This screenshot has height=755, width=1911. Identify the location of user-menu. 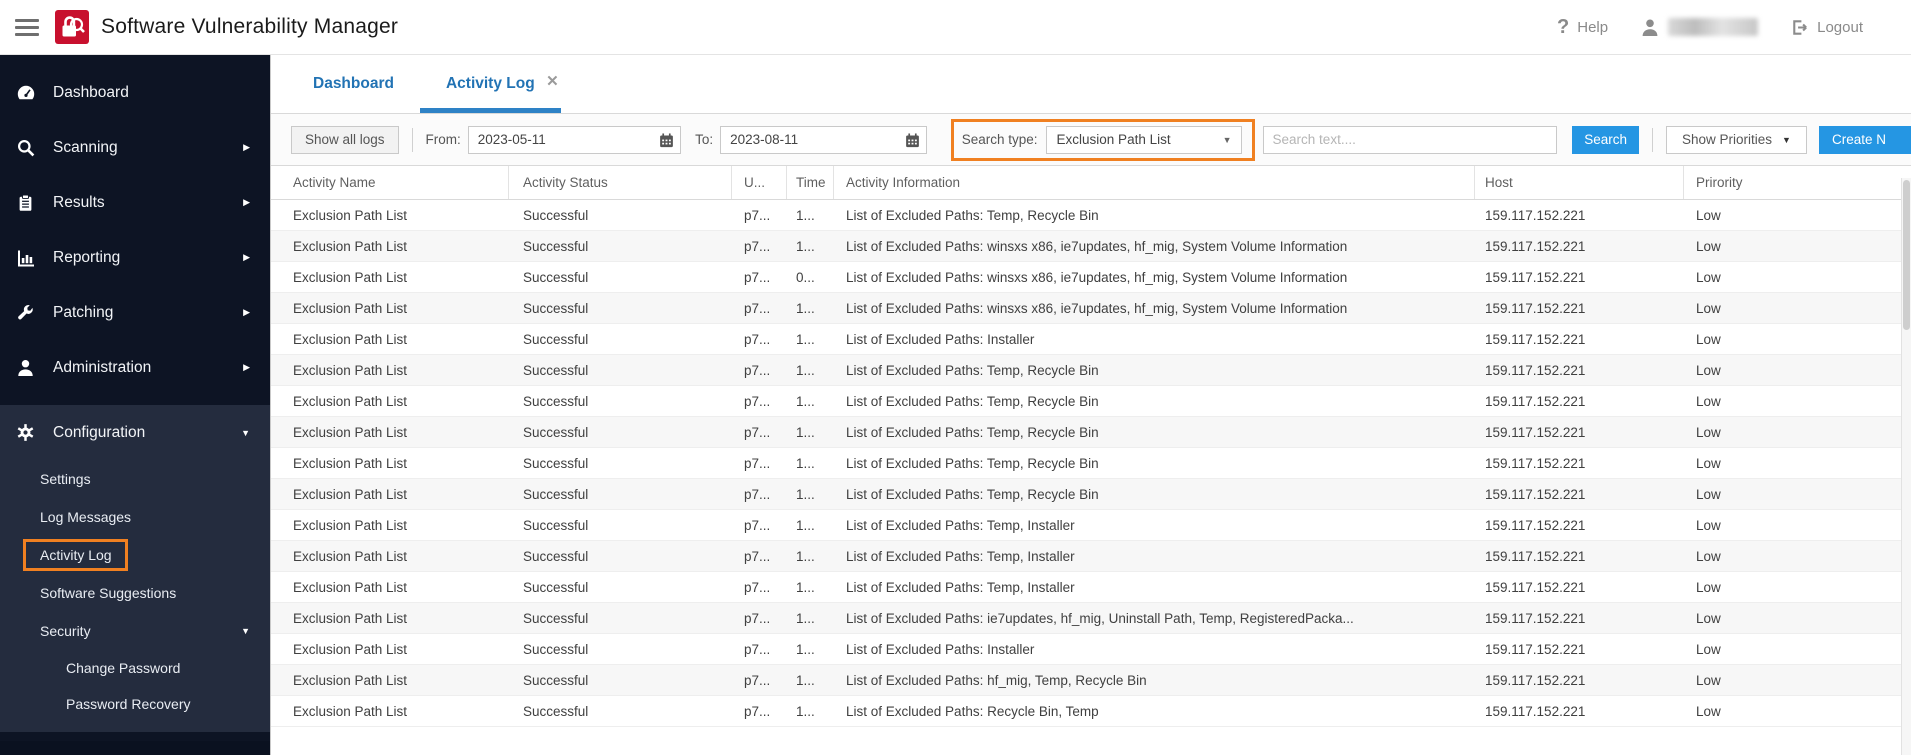
(1699, 27).